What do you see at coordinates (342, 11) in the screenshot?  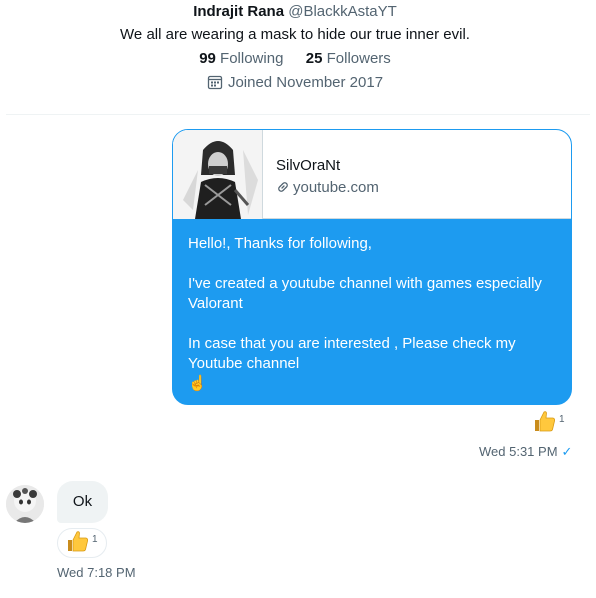 I see `profile-handle: @BlackkAstaYT` at bounding box center [342, 11].